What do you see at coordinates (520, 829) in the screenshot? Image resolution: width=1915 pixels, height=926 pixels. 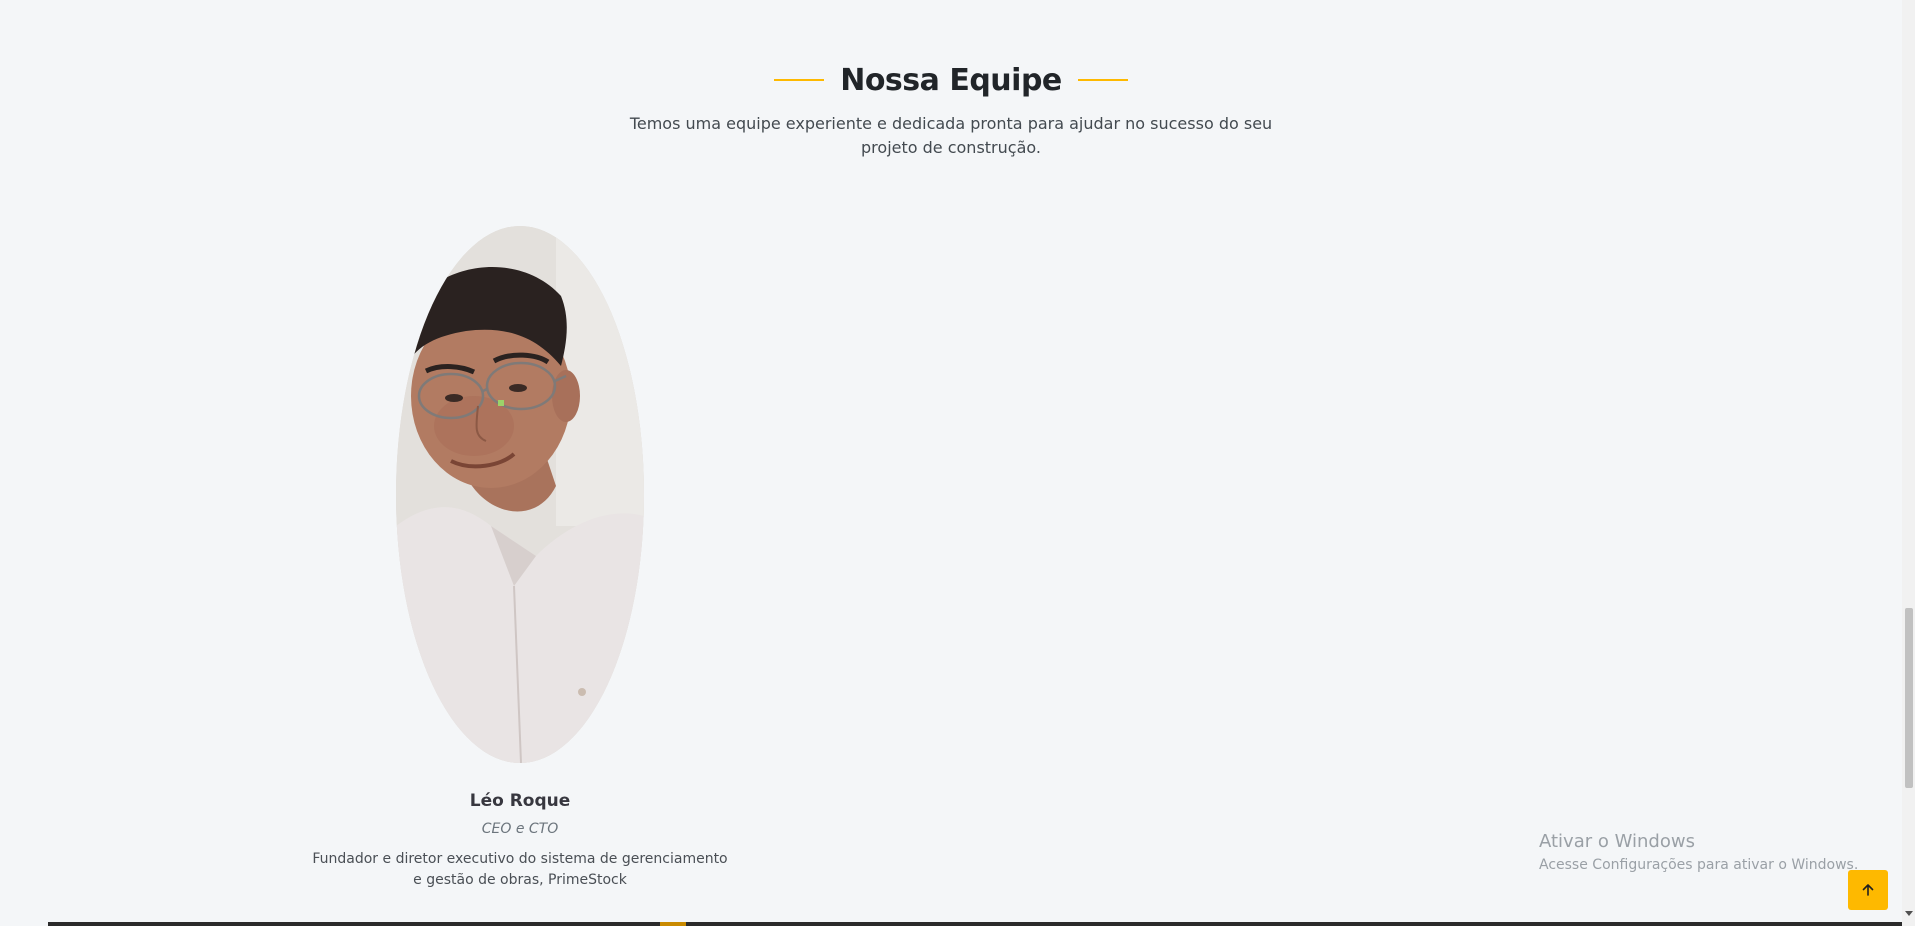 I see `team-member-role: CEO e CTO` at bounding box center [520, 829].